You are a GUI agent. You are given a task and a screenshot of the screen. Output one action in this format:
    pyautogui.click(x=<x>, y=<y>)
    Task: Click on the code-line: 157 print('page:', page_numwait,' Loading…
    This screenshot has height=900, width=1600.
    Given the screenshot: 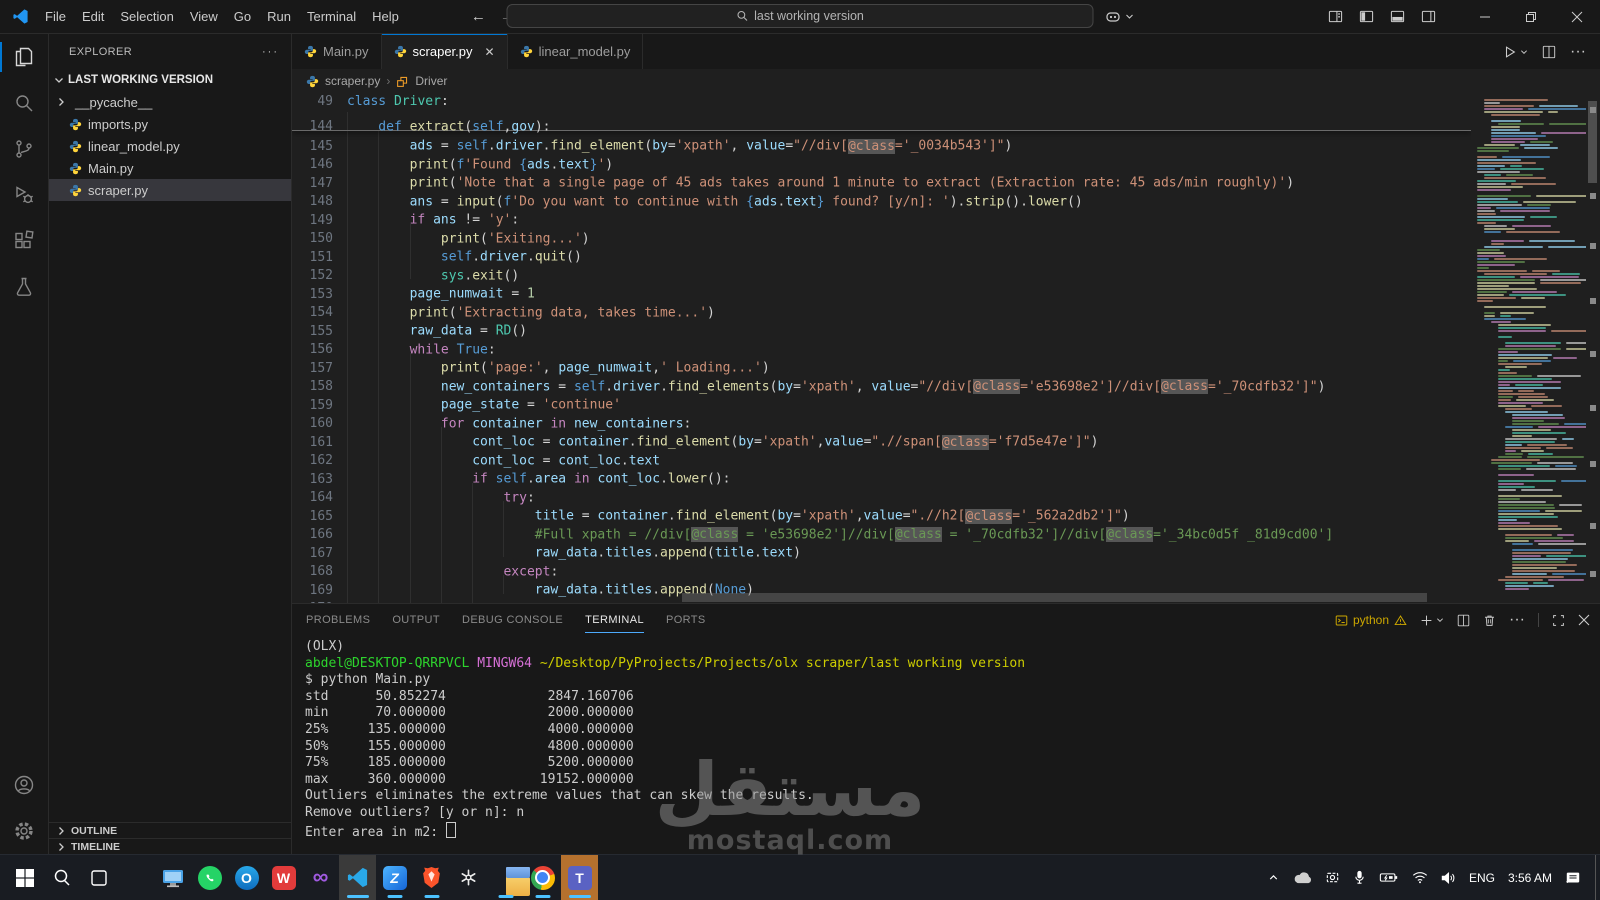 What is the action you would take?
    pyautogui.click(x=881, y=364)
    